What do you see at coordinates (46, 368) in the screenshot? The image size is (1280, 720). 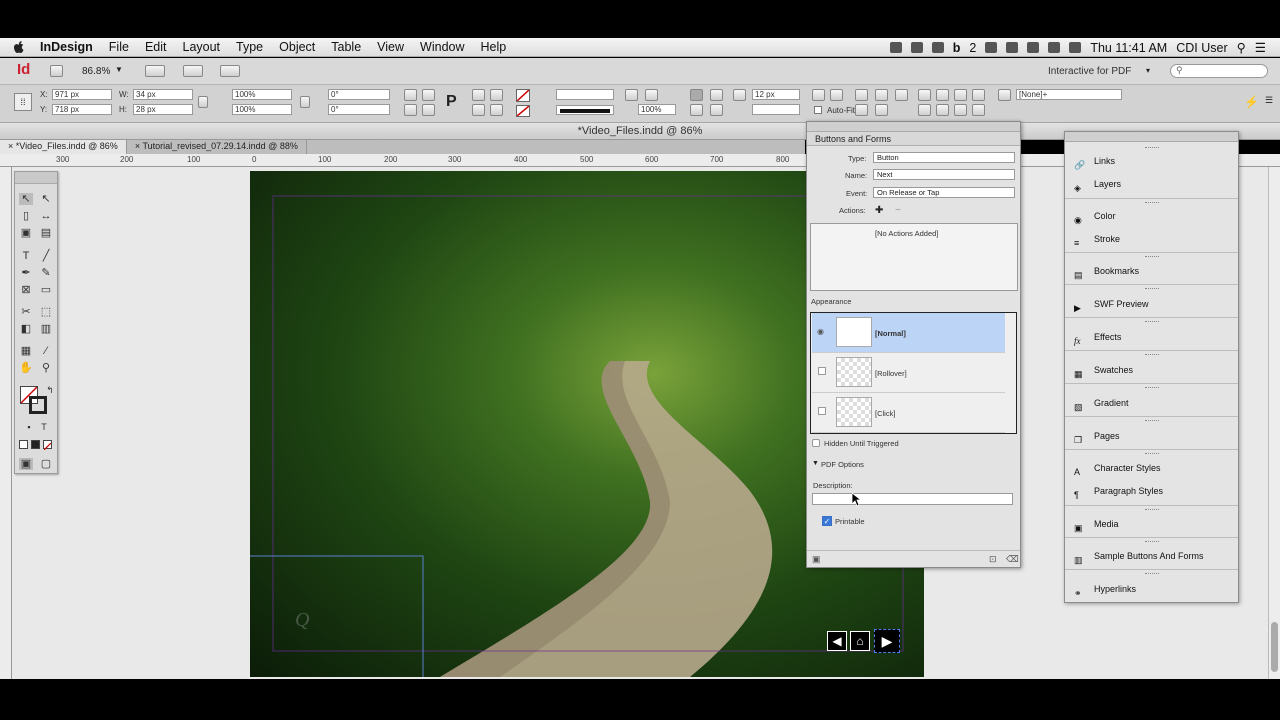 I see `zoom-tool-icon: ⚲` at bounding box center [46, 368].